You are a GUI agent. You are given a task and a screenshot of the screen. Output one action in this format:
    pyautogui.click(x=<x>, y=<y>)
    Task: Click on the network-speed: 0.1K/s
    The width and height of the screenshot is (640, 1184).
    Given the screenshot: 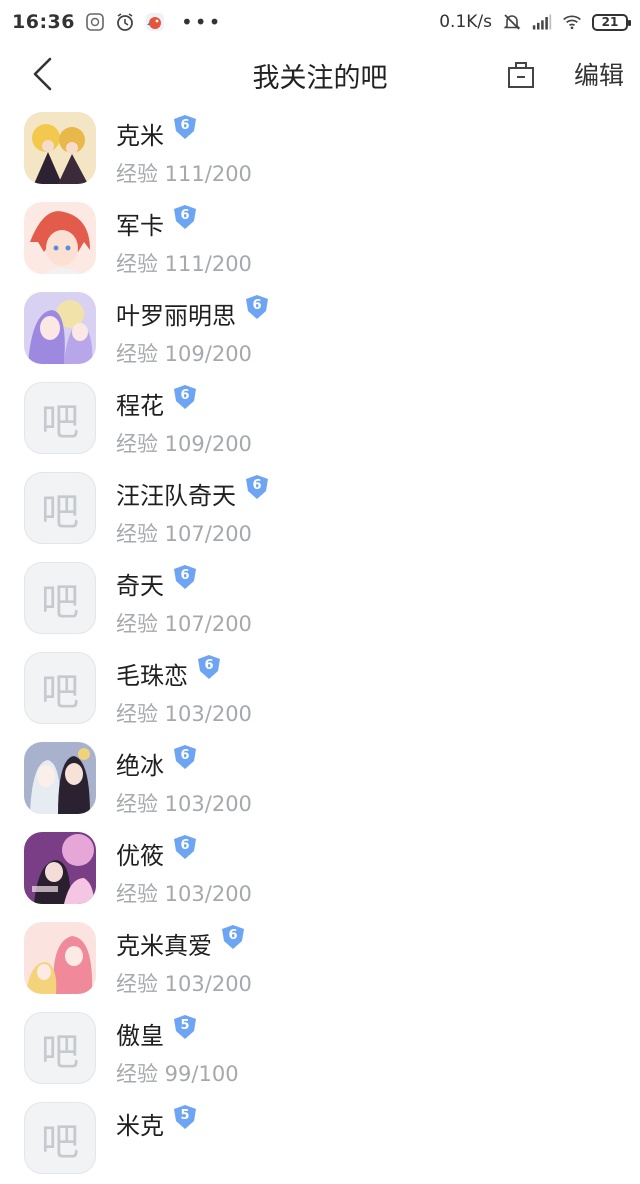 What is the action you would take?
    pyautogui.click(x=465, y=22)
    